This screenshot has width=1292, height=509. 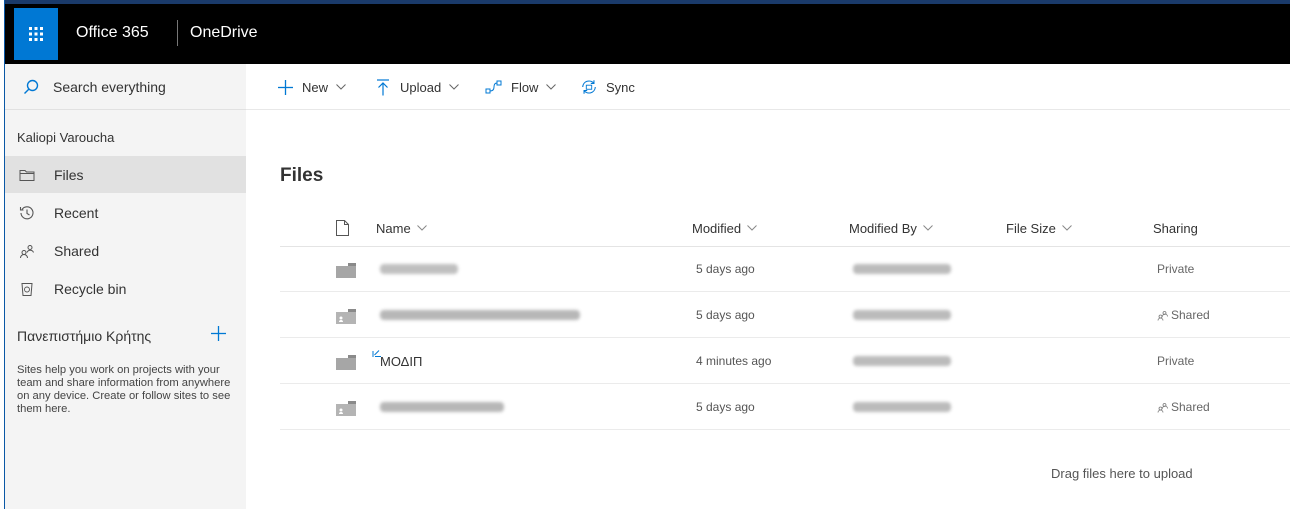 I want to click on add-site-button, so click(x=218, y=333).